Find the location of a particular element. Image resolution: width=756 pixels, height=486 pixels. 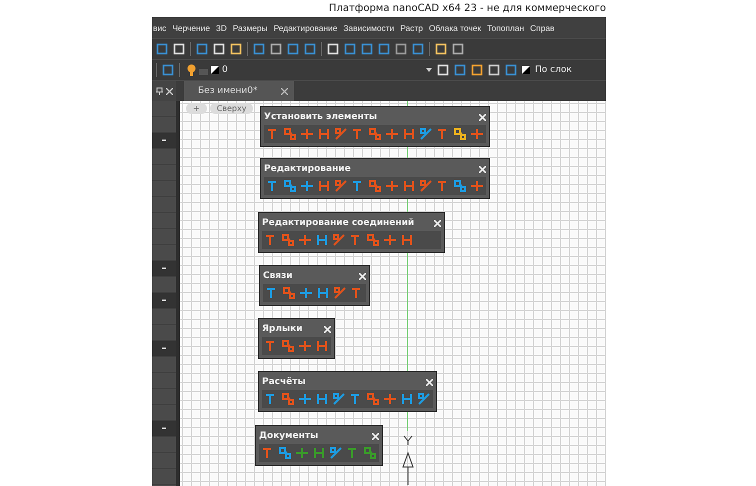

menu-item: Топоплан is located at coordinates (505, 27).